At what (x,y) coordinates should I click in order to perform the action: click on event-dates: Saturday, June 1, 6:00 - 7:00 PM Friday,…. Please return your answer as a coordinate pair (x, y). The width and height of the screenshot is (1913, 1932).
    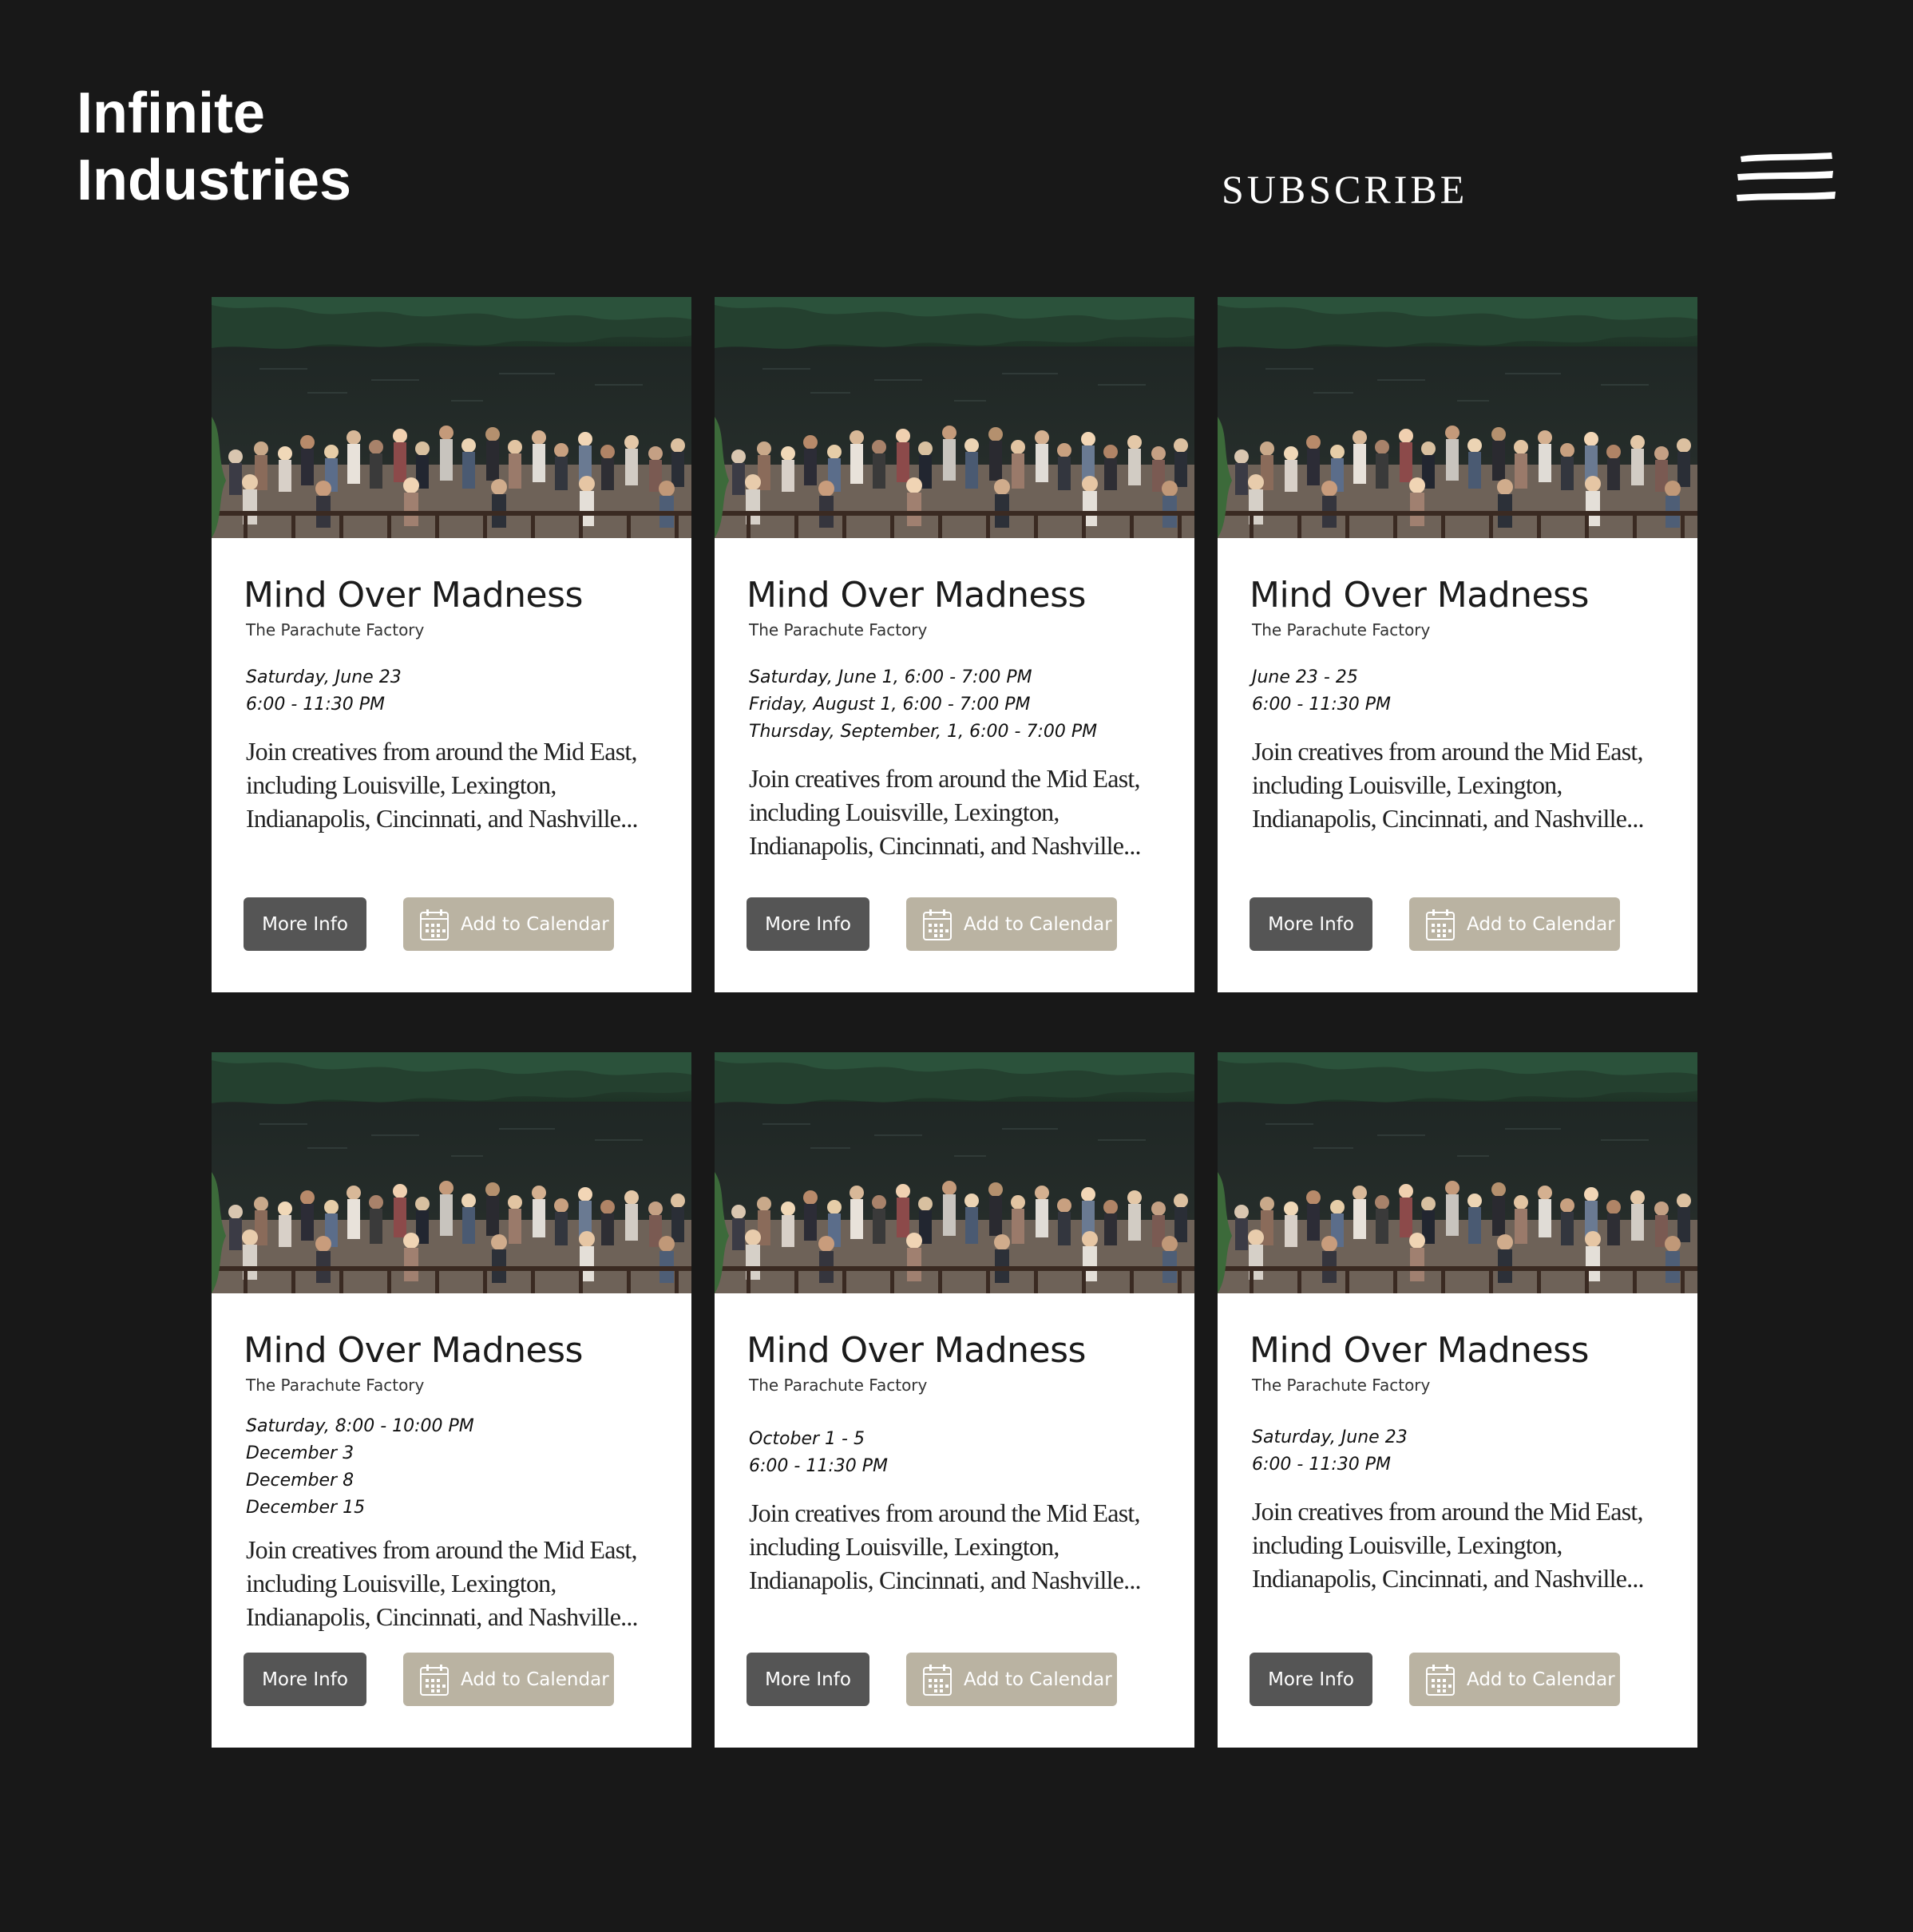
    Looking at the image, I should click on (955, 705).